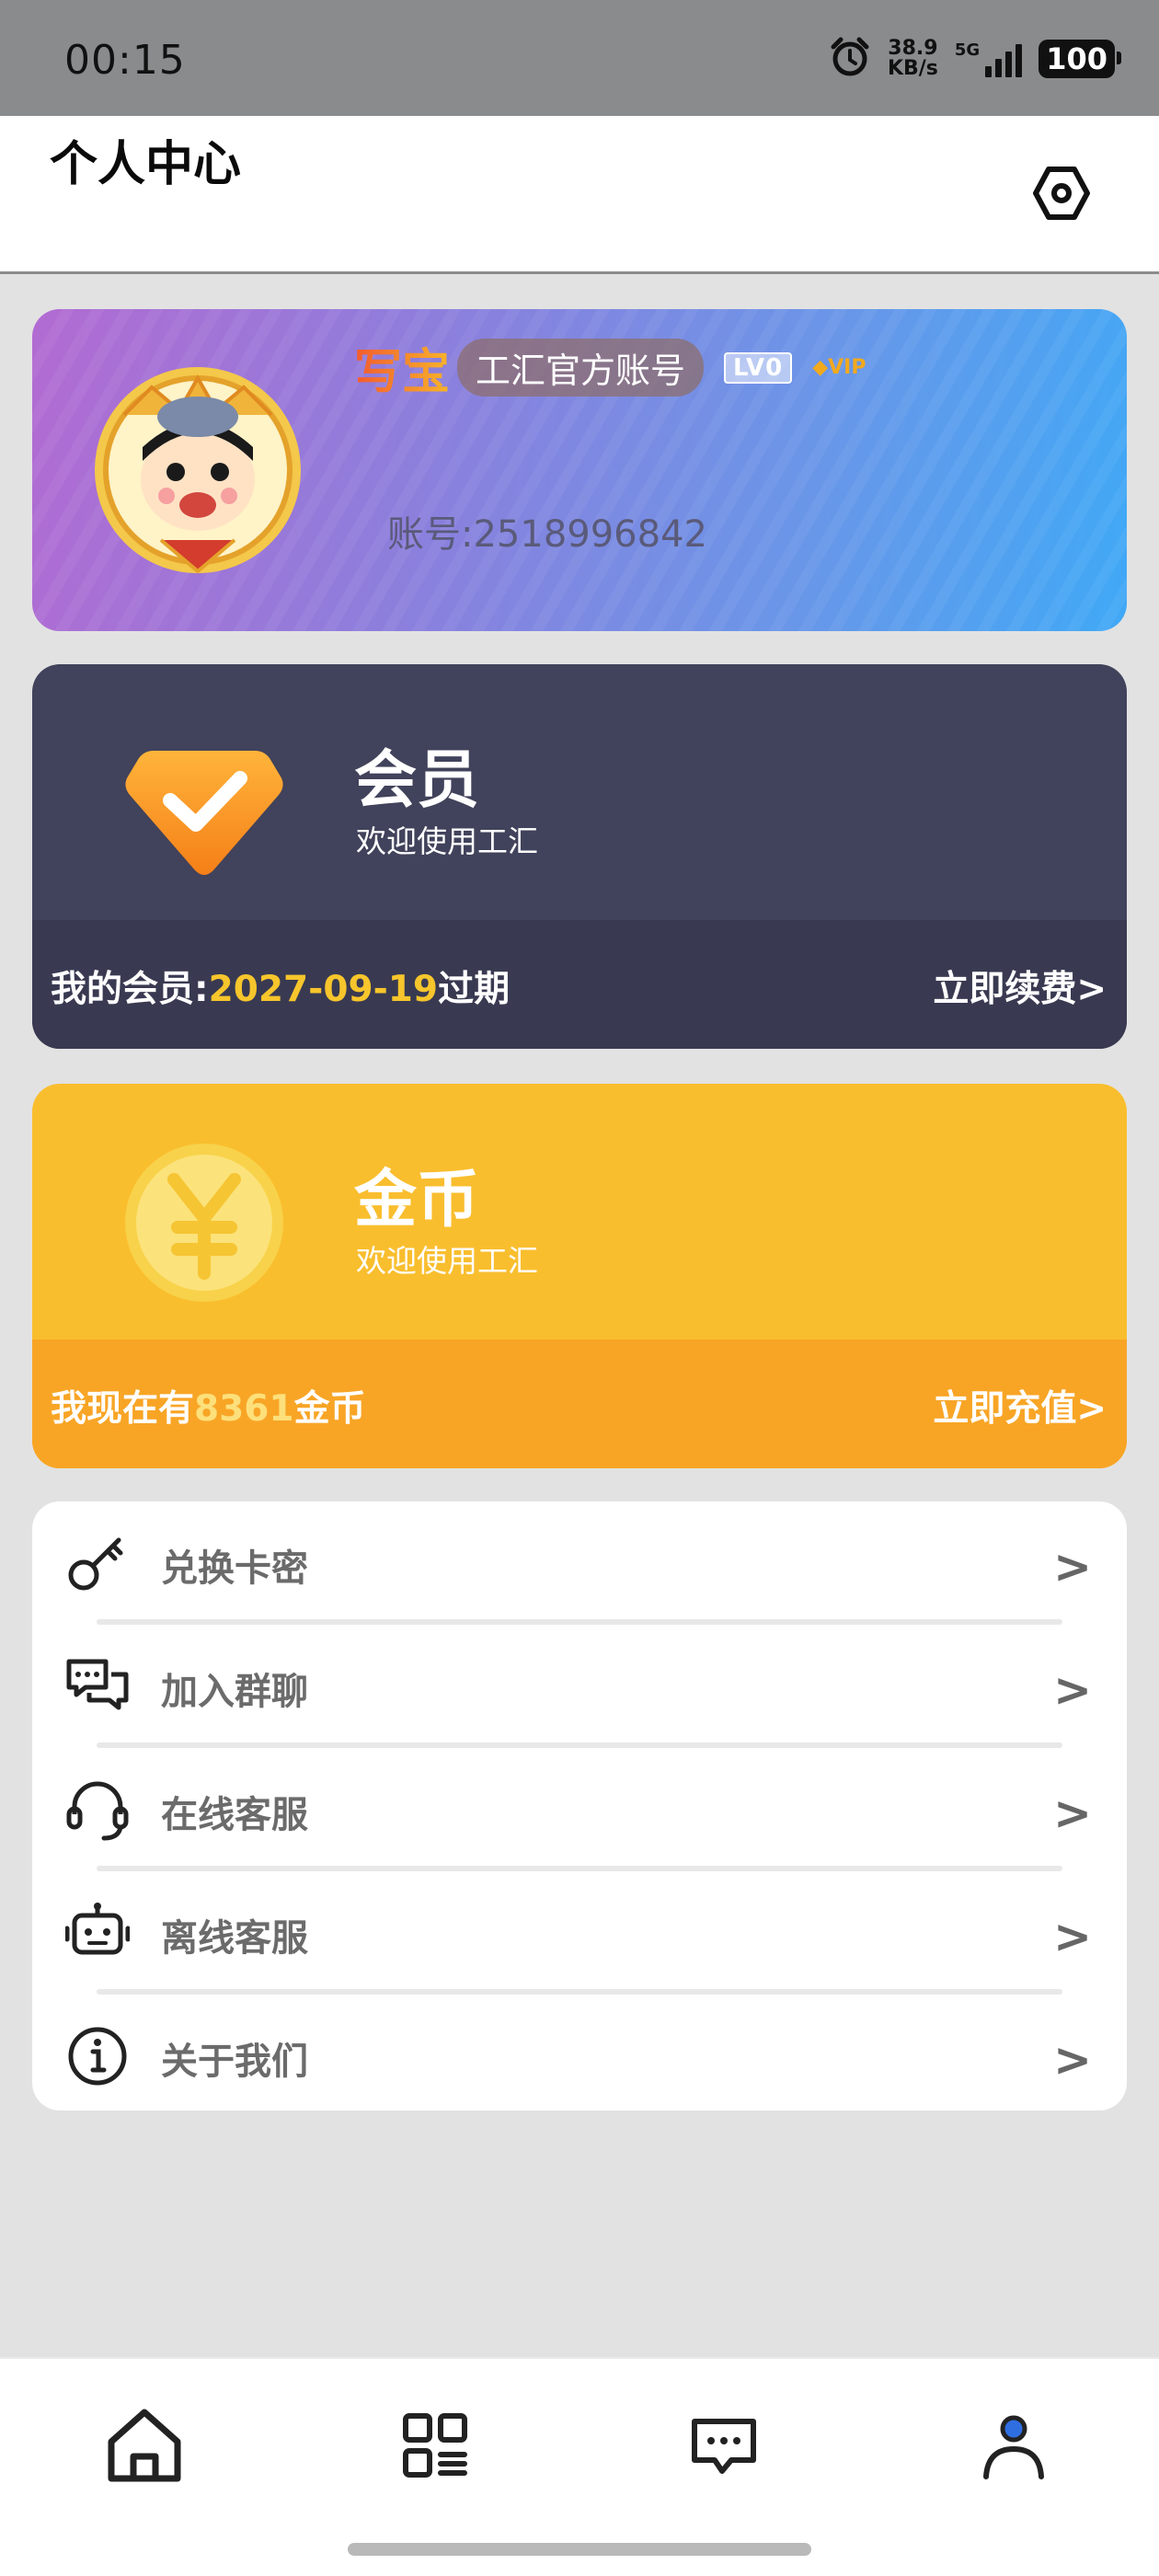 The image size is (1159, 2576). Describe the element at coordinates (579, 2466) in the screenshot. I see `bottom-navigation` at that location.